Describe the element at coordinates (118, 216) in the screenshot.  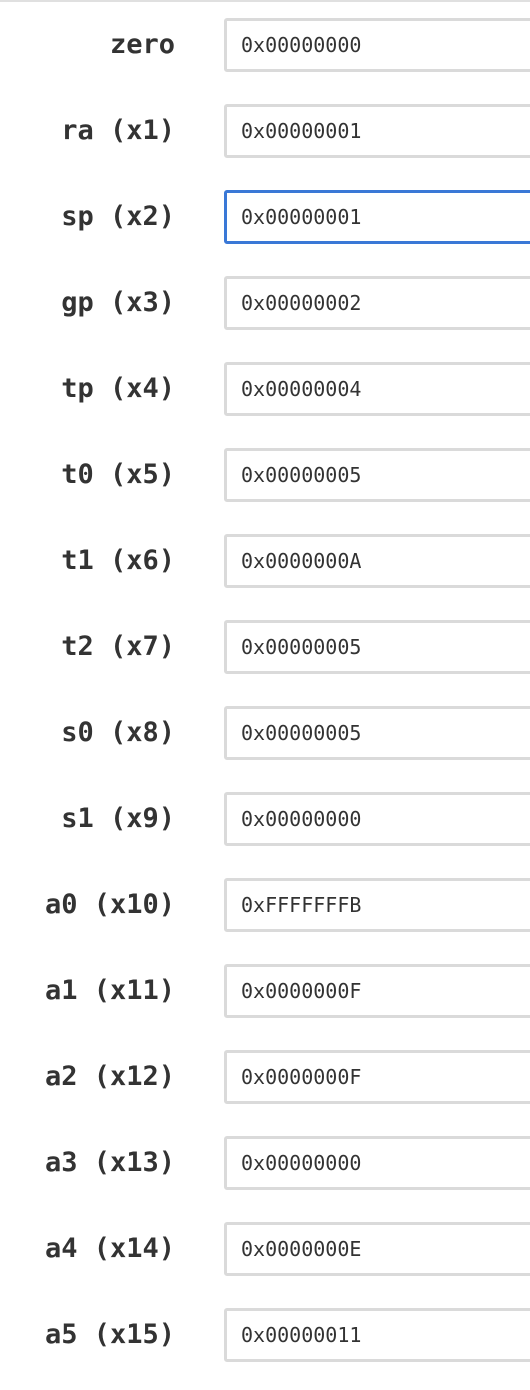
I see `register-label: sp (x2)` at that location.